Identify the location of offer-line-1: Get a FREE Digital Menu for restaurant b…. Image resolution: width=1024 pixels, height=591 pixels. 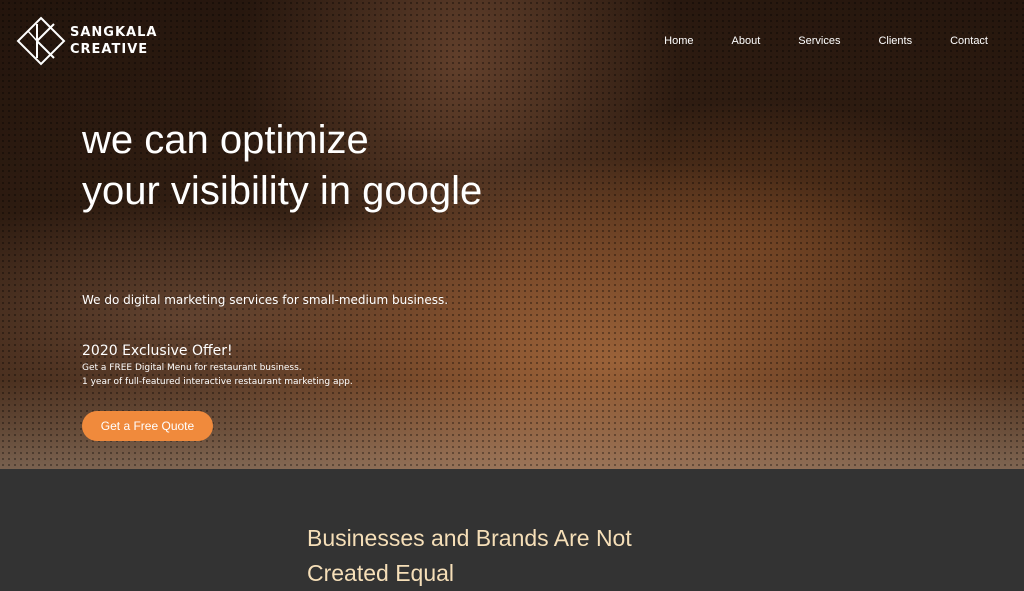
(192, 368).